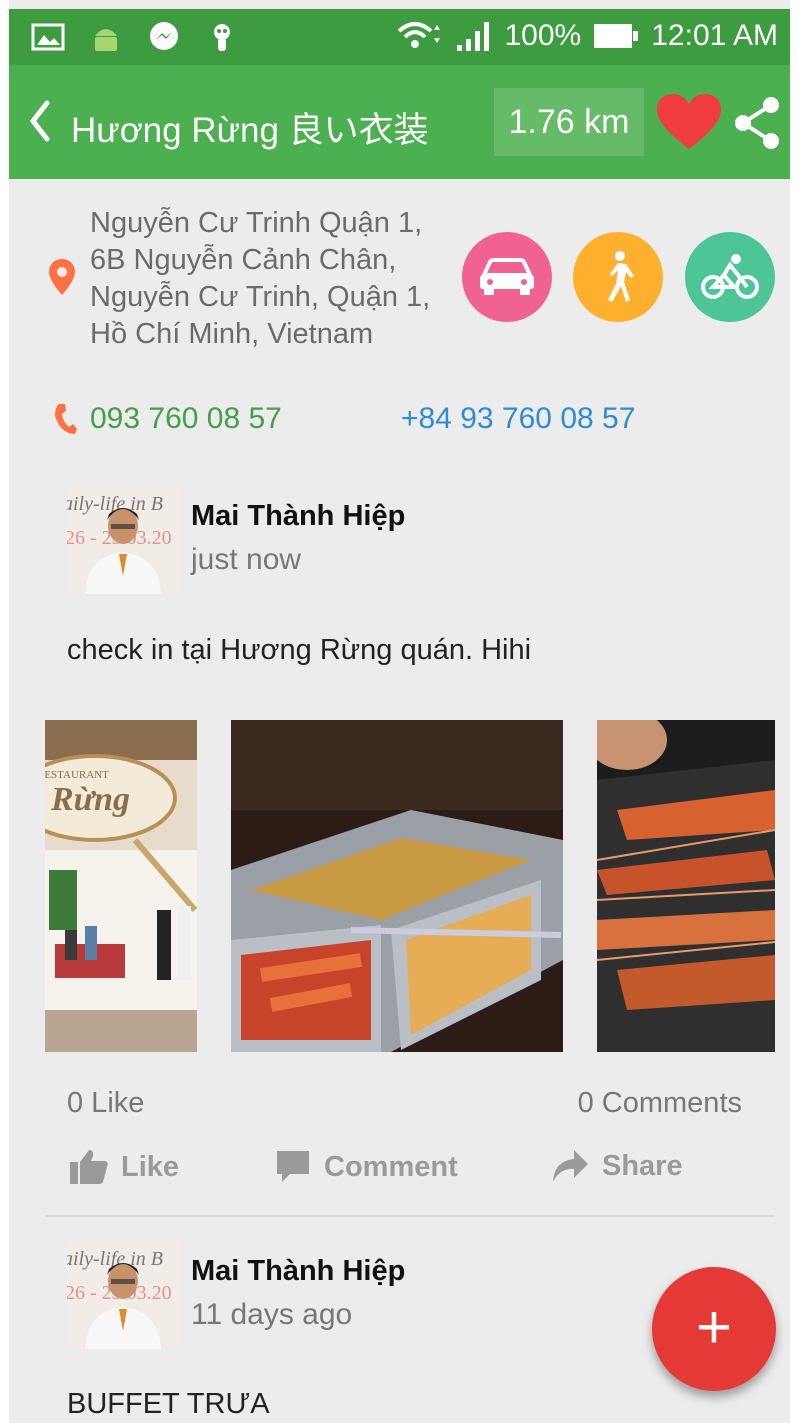  What do you see at coordinates (250, 130) in the screenshot?
I see `page-title: Hương Rừng 良い衣装` at bounding box center [250, 130].